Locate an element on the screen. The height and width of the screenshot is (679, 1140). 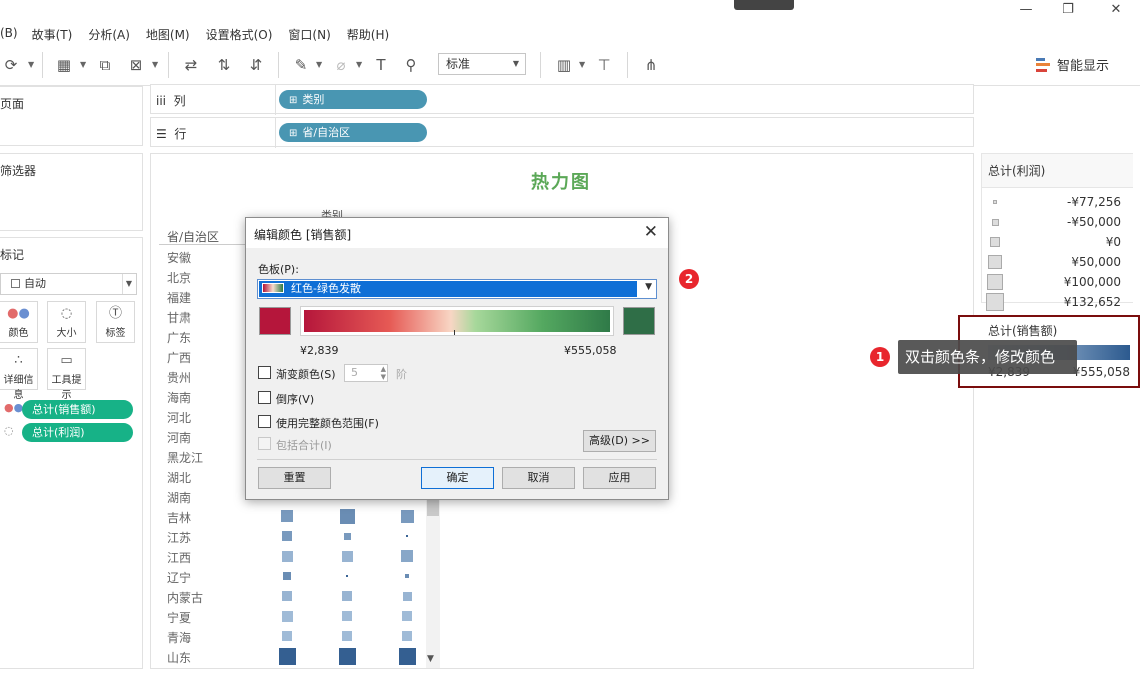
swap-rows-columns-icon: ⇄ is located at coordinates (191, 65).